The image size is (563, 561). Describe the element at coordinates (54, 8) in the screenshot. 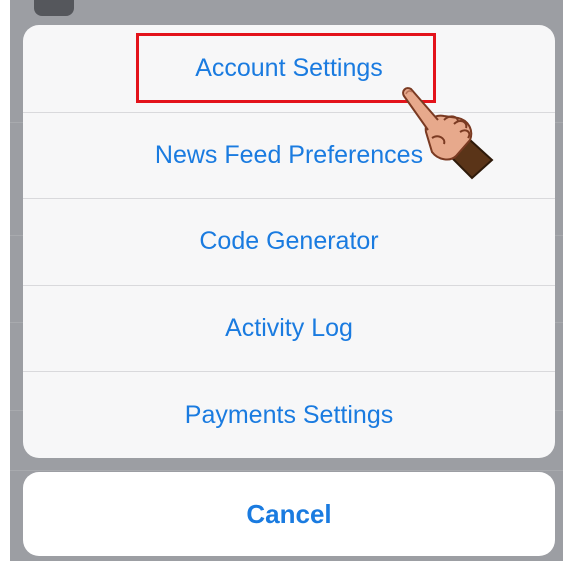

I see `underlying-tab` at that location.